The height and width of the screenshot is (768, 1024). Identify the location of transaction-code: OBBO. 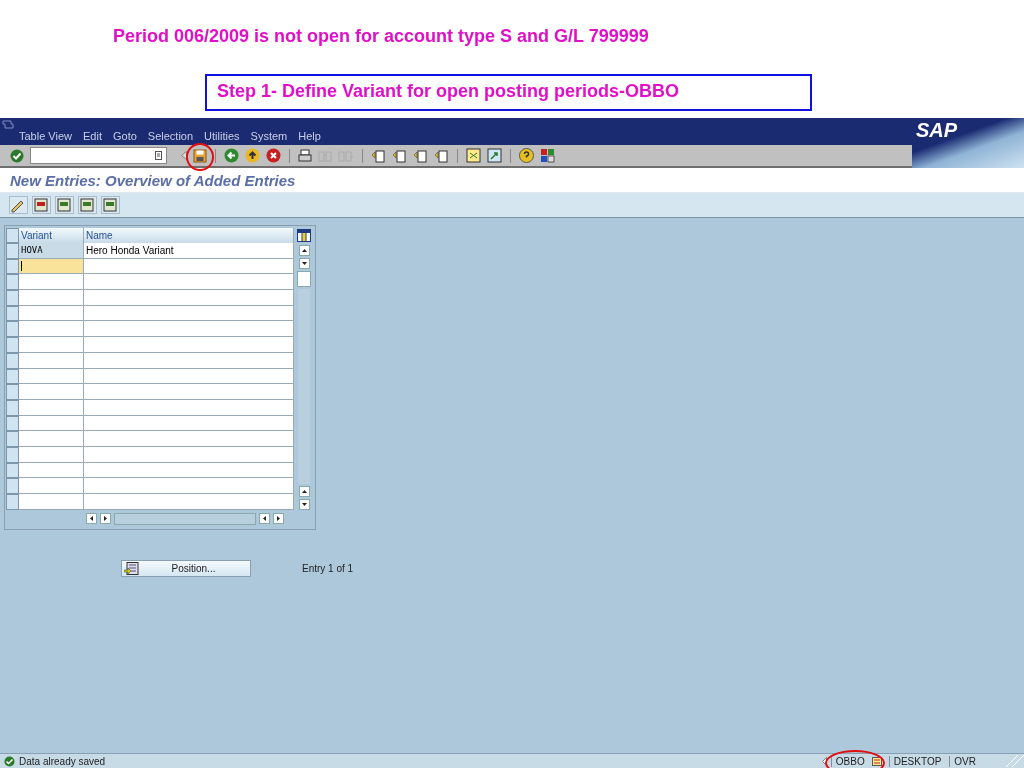
(849, 761).